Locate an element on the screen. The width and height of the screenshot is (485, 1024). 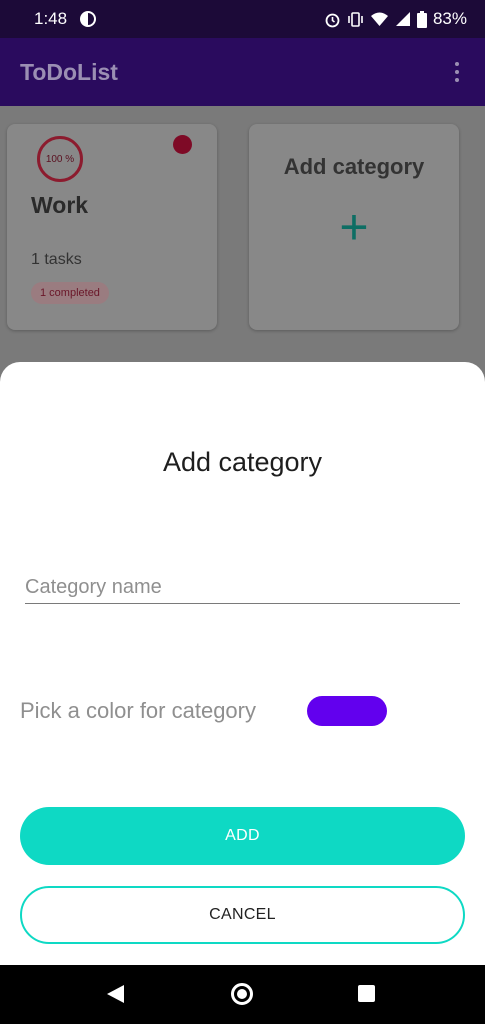
back-icon is located at coordinates (115, 994).